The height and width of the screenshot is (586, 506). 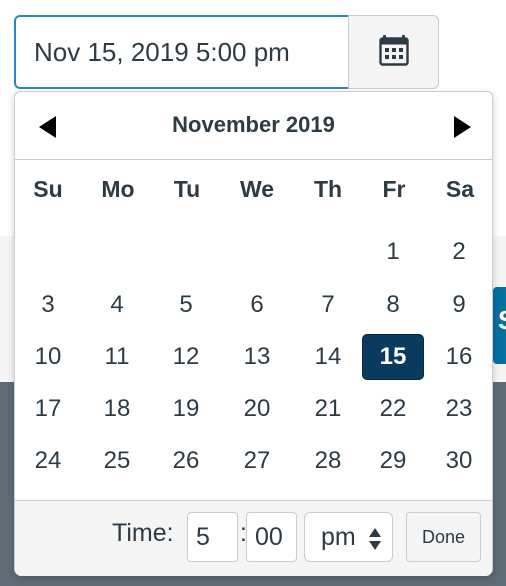 I want to click on calendar-day: 16, so click(x=459, y=357).